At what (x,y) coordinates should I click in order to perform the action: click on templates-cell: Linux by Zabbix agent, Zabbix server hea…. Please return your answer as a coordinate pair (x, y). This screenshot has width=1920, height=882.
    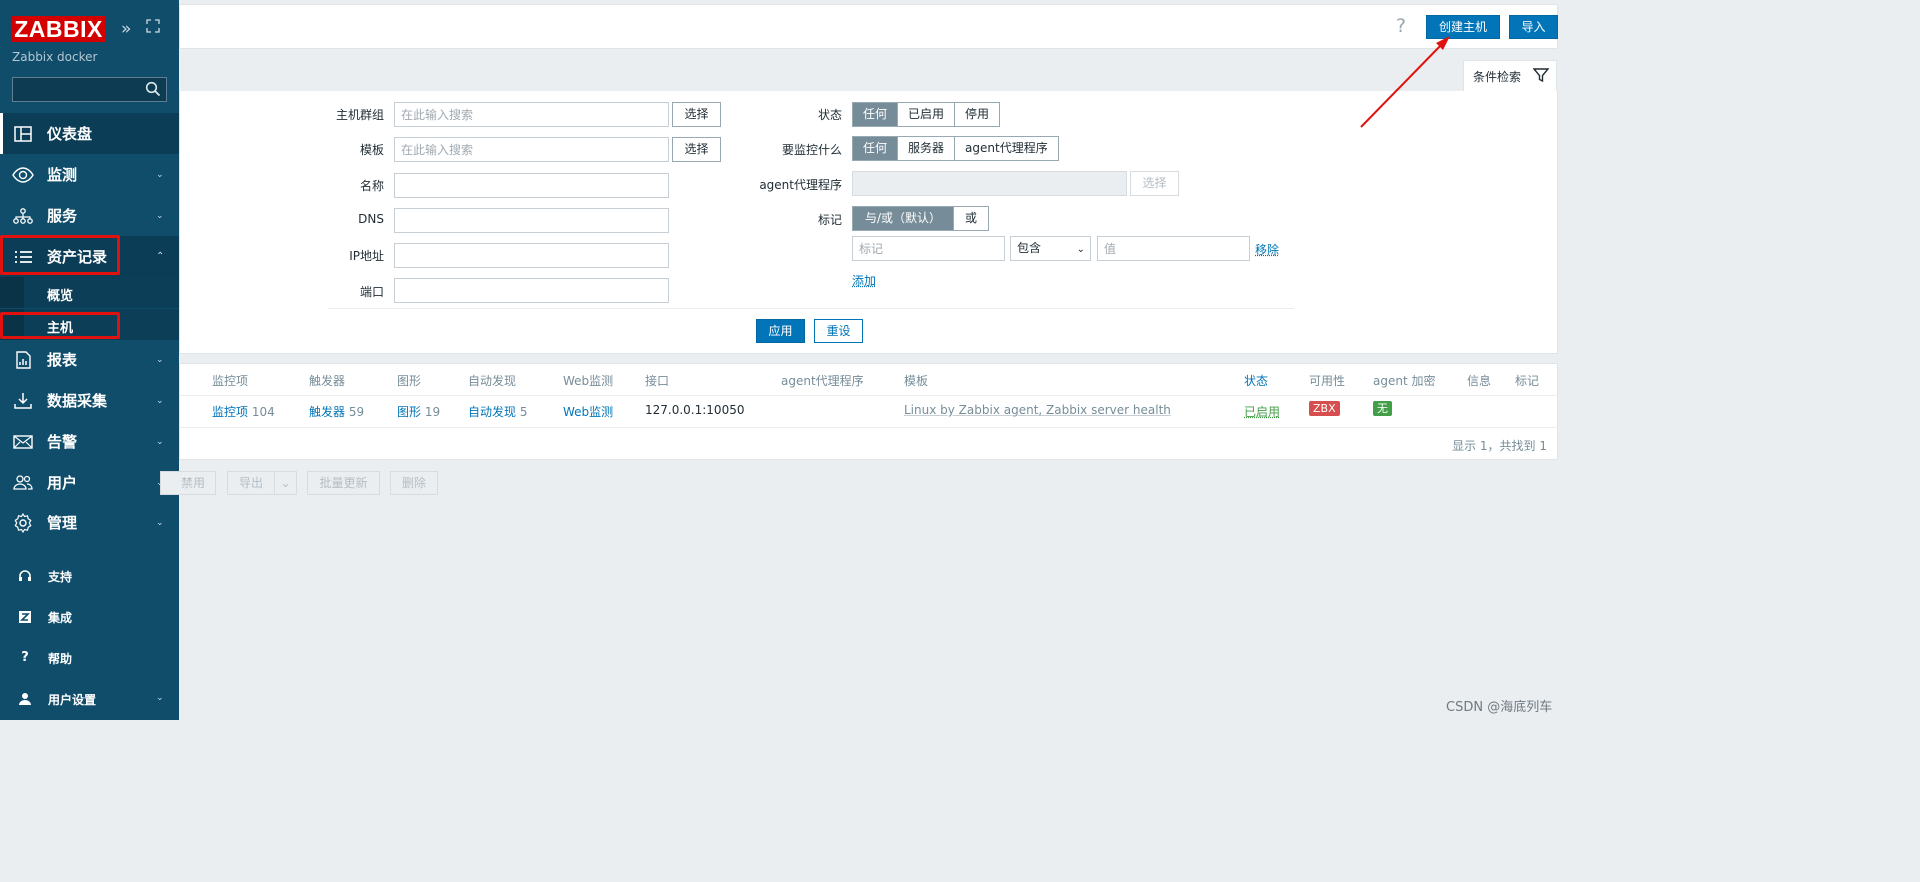
    Looking at the image, I should click on (1037, 410).